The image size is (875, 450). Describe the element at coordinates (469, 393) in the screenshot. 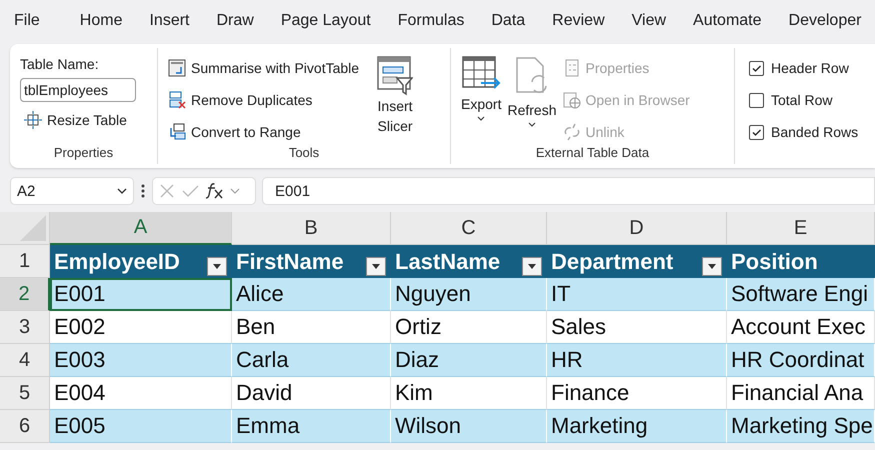

I see `table-cell: Kim` at that location.